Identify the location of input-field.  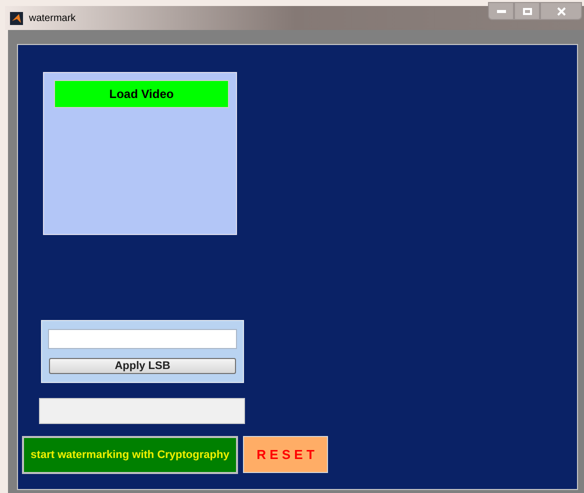
(142, 339).